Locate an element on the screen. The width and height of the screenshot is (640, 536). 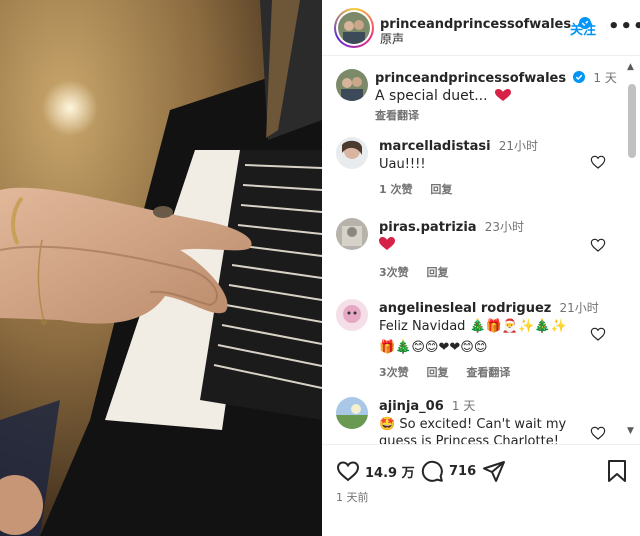
heart-icon is located at coordinates (348, 471).